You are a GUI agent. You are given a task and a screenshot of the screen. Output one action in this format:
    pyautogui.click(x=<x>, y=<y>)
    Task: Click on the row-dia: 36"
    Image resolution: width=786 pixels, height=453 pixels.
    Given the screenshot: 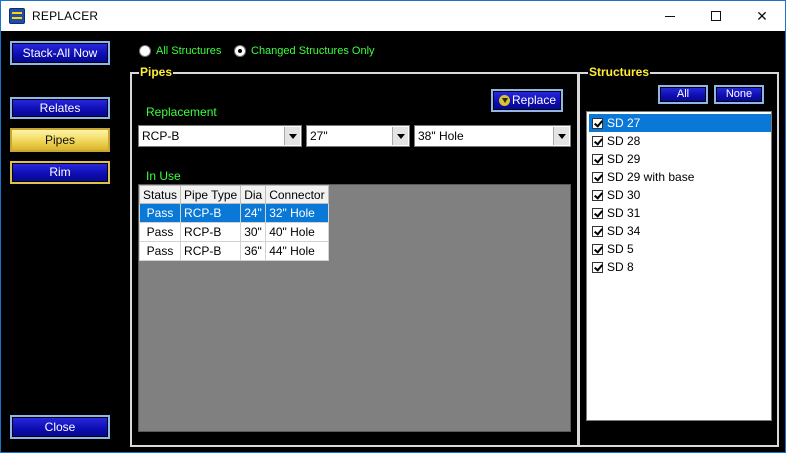 What is the action you would take?
    pyautogui.click(x=253, y=251)
    